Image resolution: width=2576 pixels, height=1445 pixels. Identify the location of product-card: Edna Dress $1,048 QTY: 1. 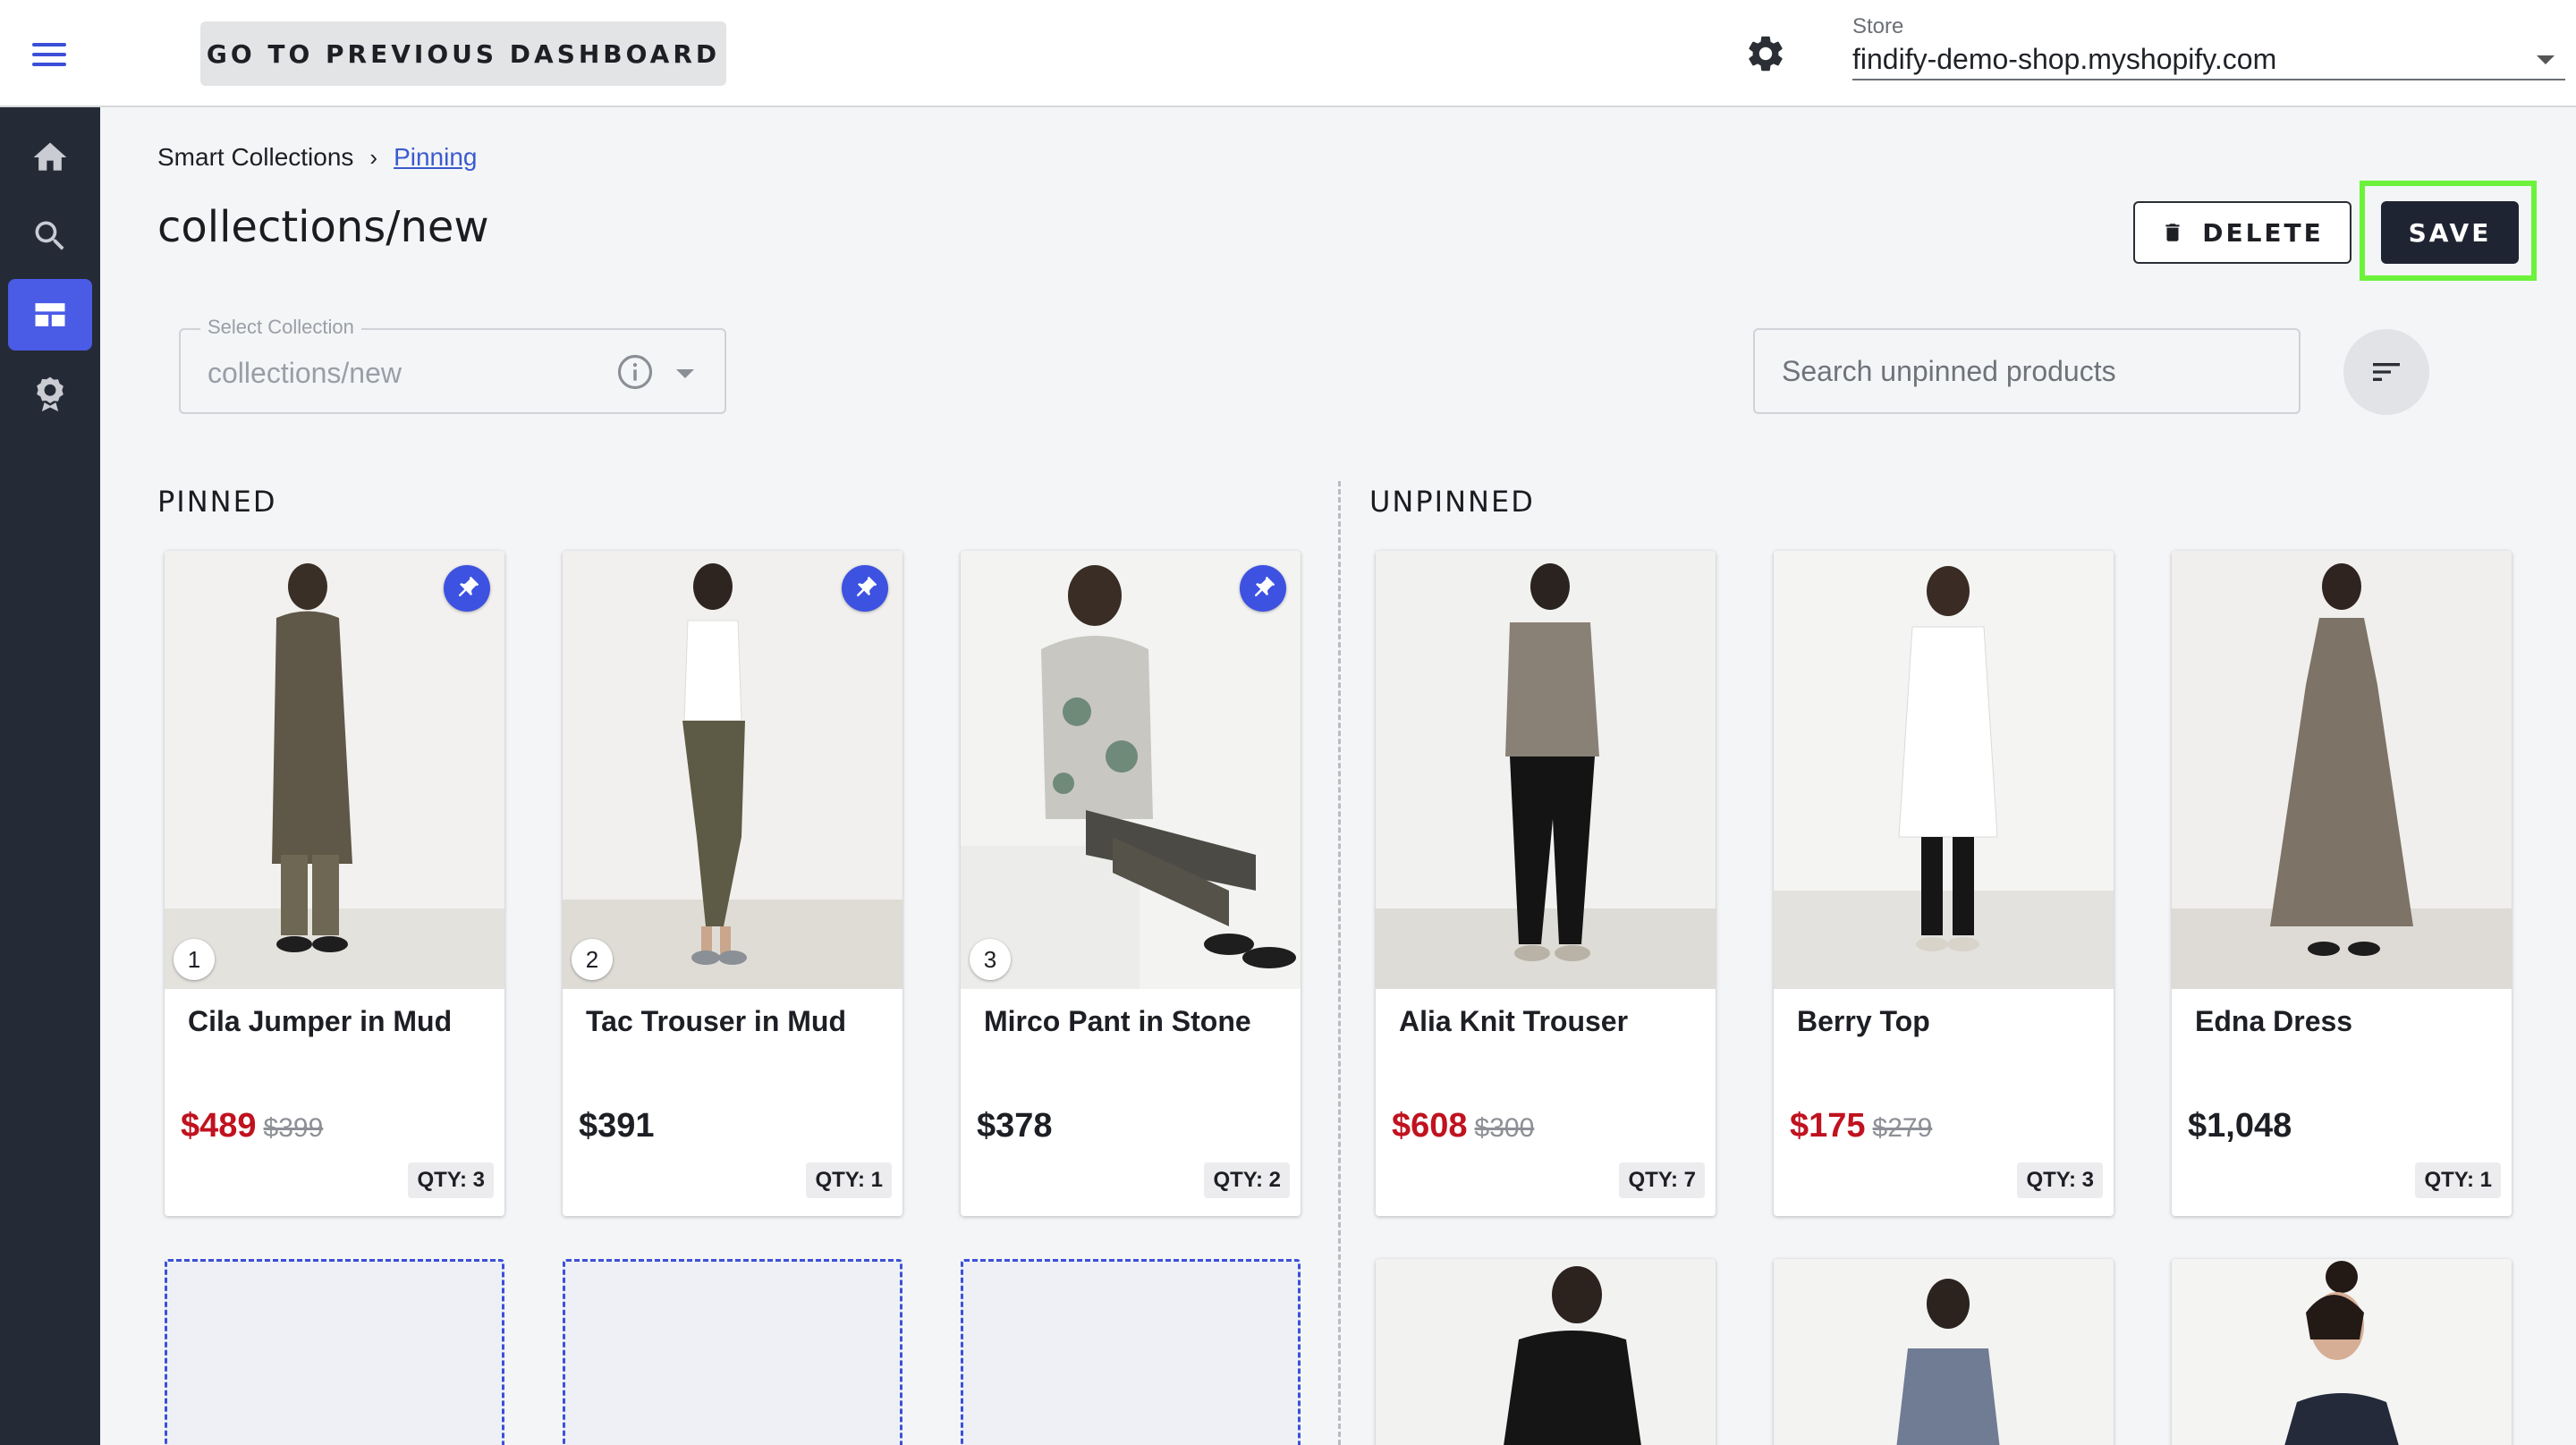
(2342, 883).